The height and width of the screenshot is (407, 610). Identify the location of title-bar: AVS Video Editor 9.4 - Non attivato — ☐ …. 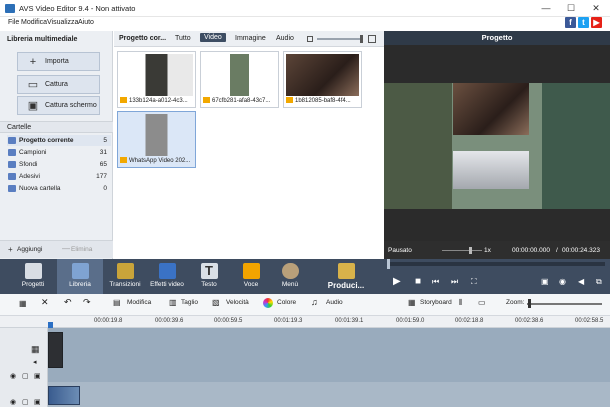
(305, 8).